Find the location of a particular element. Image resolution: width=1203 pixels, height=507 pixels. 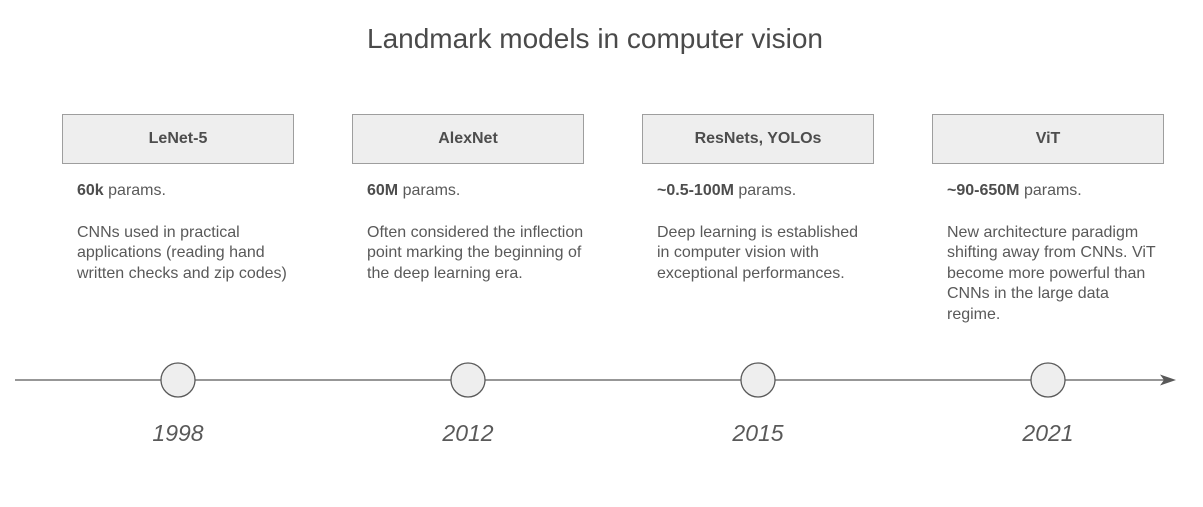

timeline-node-2012 is located at coordinates (468, 380).